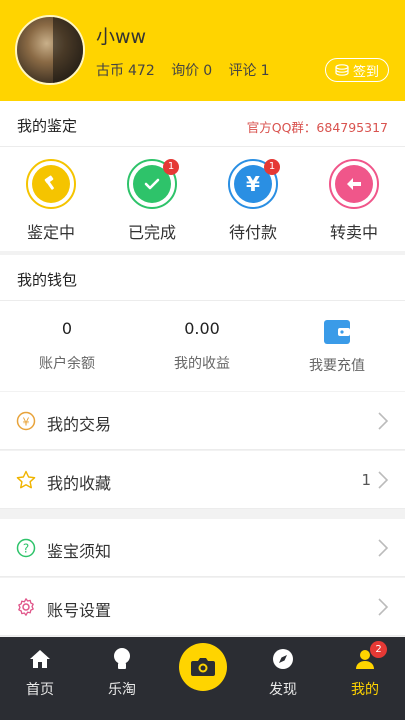 The height and width of the screenshot is (720, 405). What do you see at coordinates (283, 690) in the screenshot?
I see `tab-discover-label: 发现` at bounding box center [283, 690].